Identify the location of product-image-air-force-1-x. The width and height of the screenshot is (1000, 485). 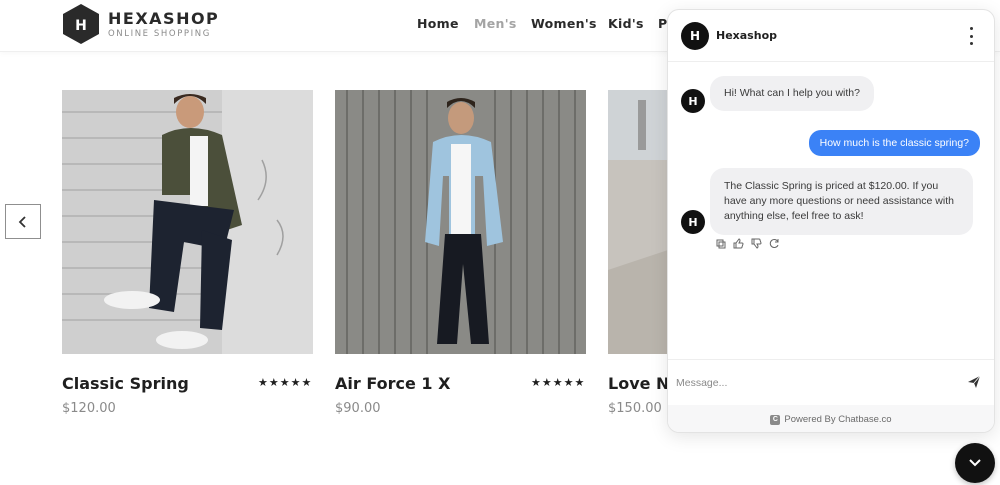
(460, 222).